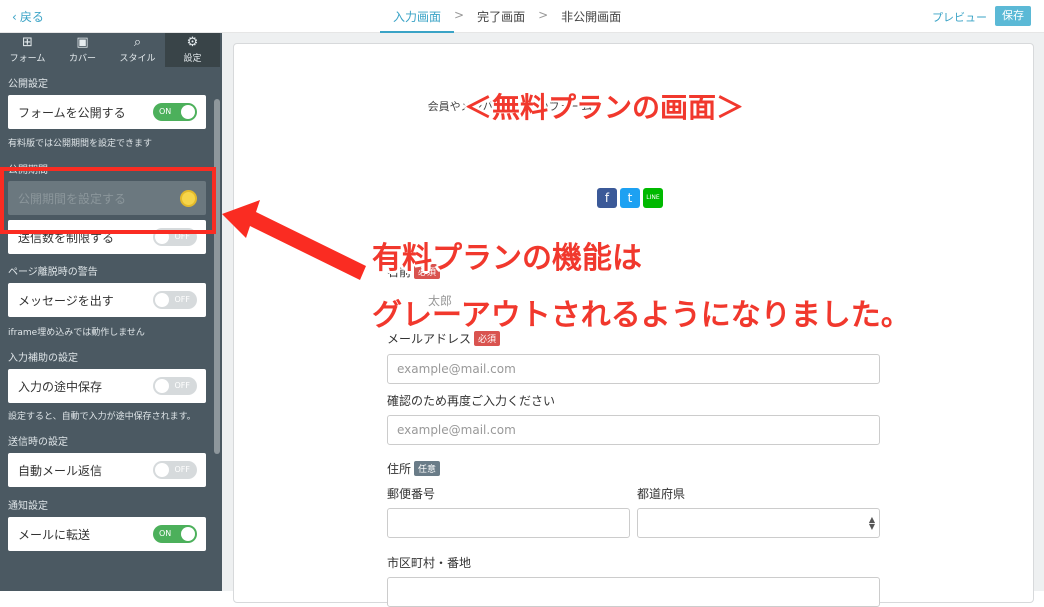  Describe the element at coordinates (27, 59) in the screenshot. I see `tab-form-label: フォーム` at that location.